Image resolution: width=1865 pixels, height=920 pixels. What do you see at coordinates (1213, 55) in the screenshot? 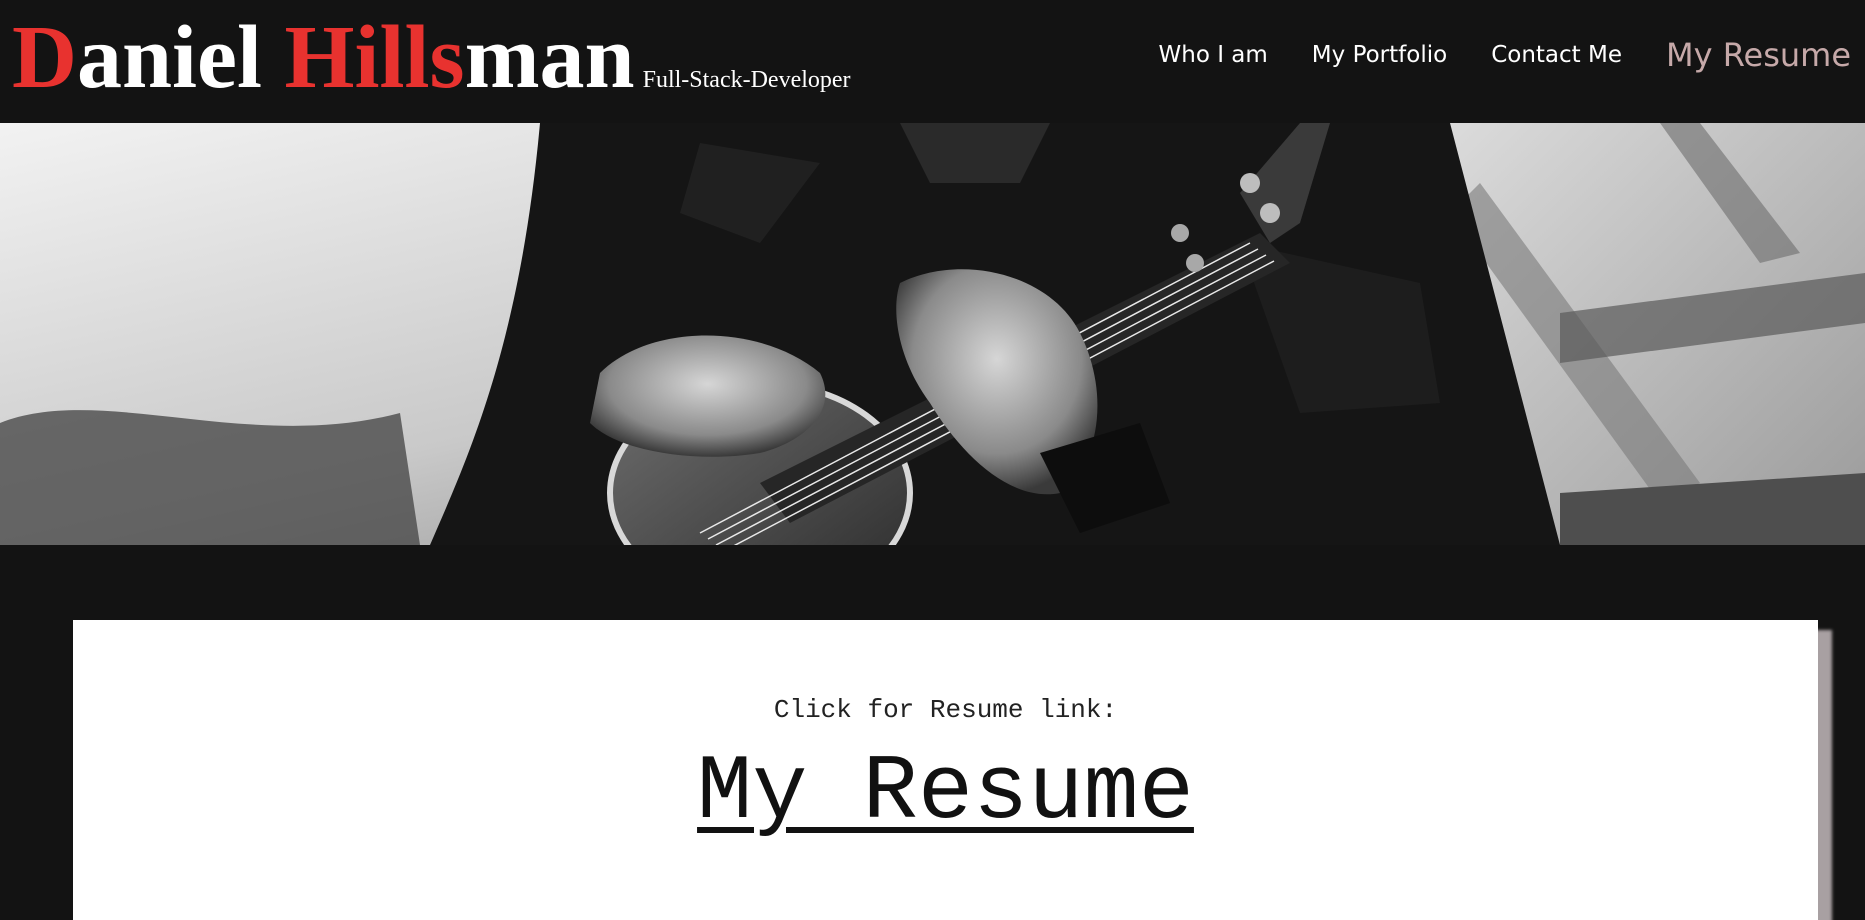
I see `nav-item-who-i-am: Who I am` at bounding box center [1213, 55].